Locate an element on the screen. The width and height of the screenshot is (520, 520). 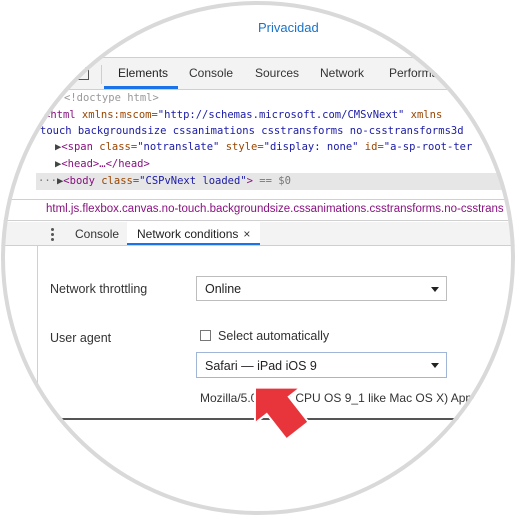
span-style-attr: style= is located at coordinates (241, 147).